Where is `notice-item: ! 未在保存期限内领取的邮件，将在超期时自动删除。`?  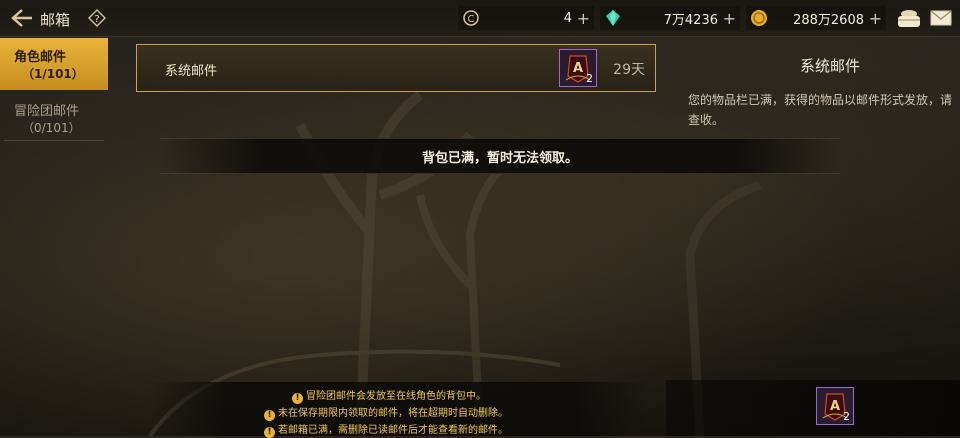
notice-item: ! 未在保存期限内领取的邮件，将在超期时自动删除。 is located at coordinates (386, 412).